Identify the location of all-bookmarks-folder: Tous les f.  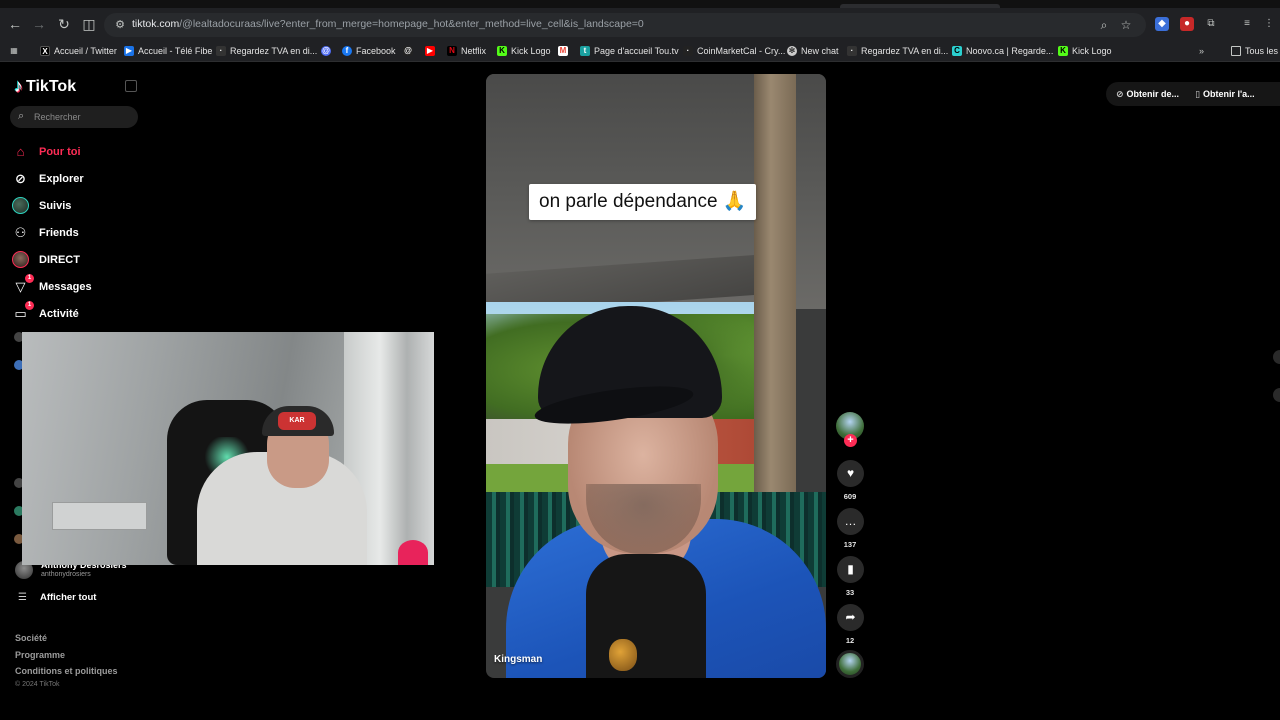
(1255, 51).